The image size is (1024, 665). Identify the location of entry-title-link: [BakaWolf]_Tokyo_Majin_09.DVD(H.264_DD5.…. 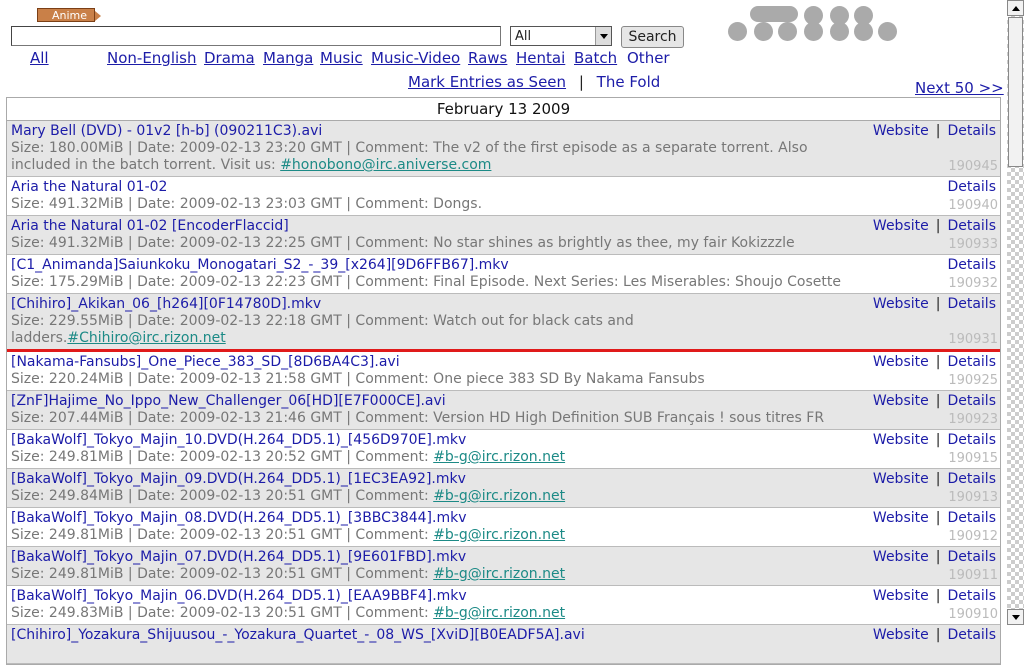
(436, 479).